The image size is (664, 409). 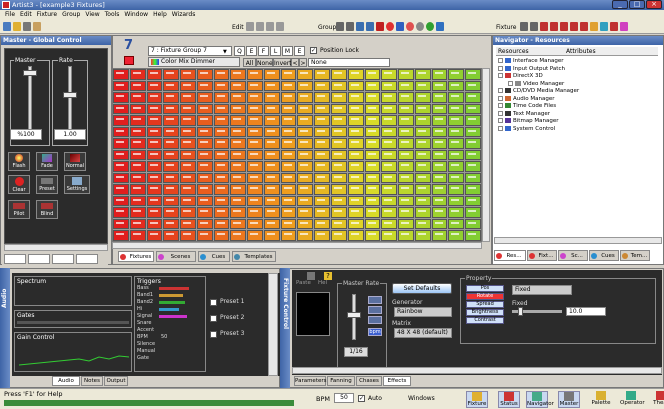 What do you see at coordinates (485, 288) in the screenshot?
I see `property-pos-button: Pos` at bounding box center [485, 288].